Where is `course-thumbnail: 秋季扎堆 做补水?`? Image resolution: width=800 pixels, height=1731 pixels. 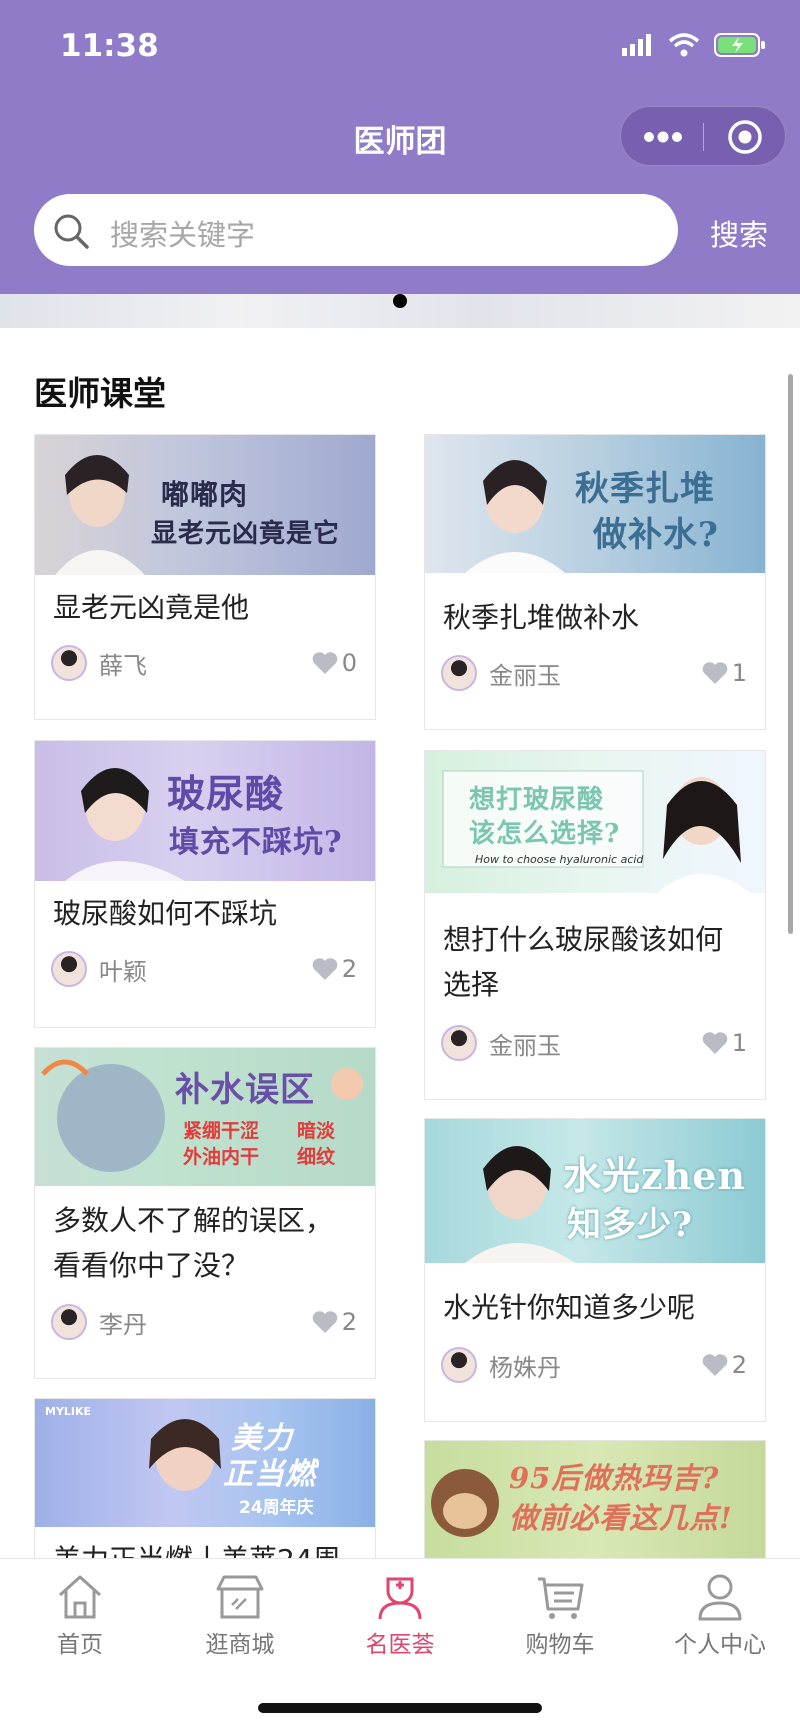
course-thumbnail: 秋季扎堆 做补水? is located at coordinates (595, 504).